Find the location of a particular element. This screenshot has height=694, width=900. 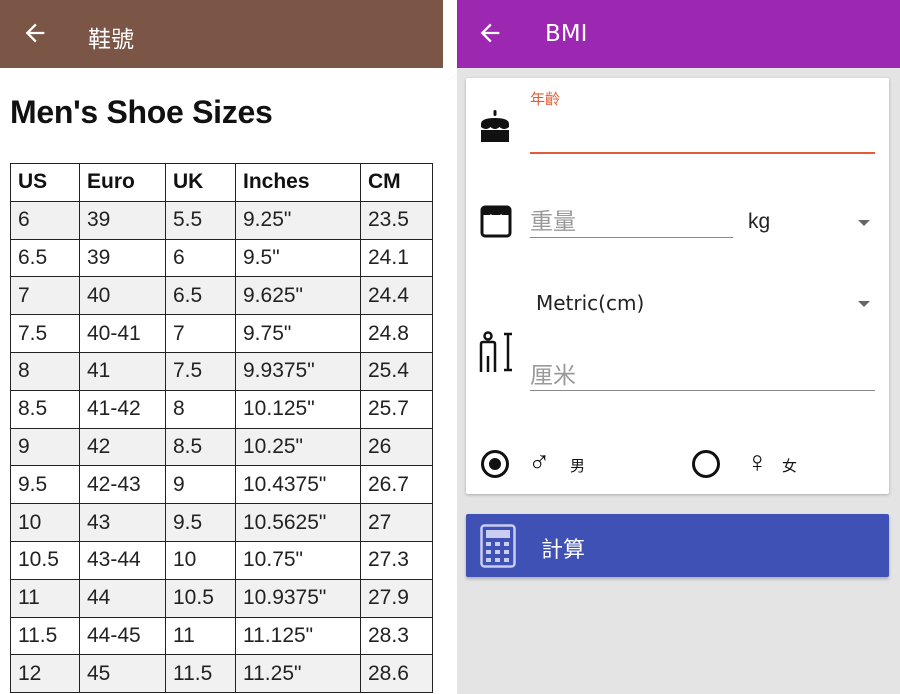

table-cell: 27.3 is located at coordinates (396, 560).